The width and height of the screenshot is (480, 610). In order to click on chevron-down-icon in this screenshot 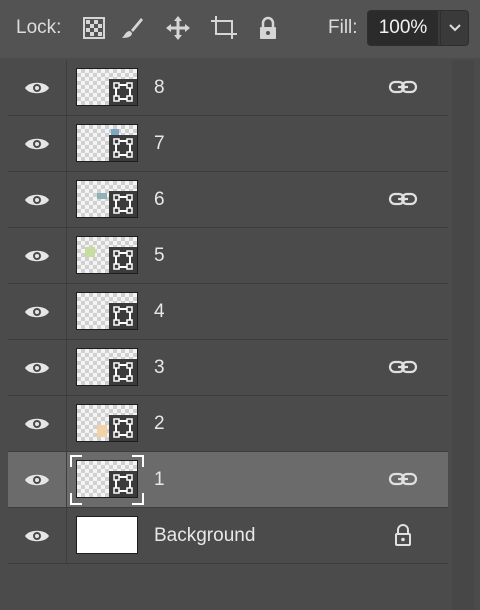, I will do `click(455, 28)`.